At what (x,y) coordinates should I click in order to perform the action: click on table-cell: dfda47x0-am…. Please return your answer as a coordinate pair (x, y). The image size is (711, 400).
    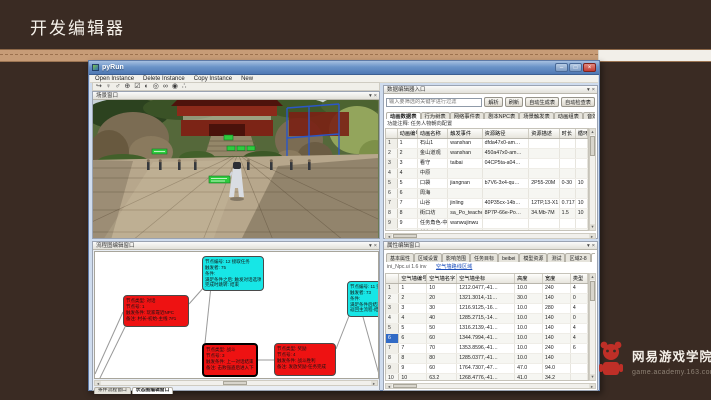
    Looking at the image, I should click on (506, 143).